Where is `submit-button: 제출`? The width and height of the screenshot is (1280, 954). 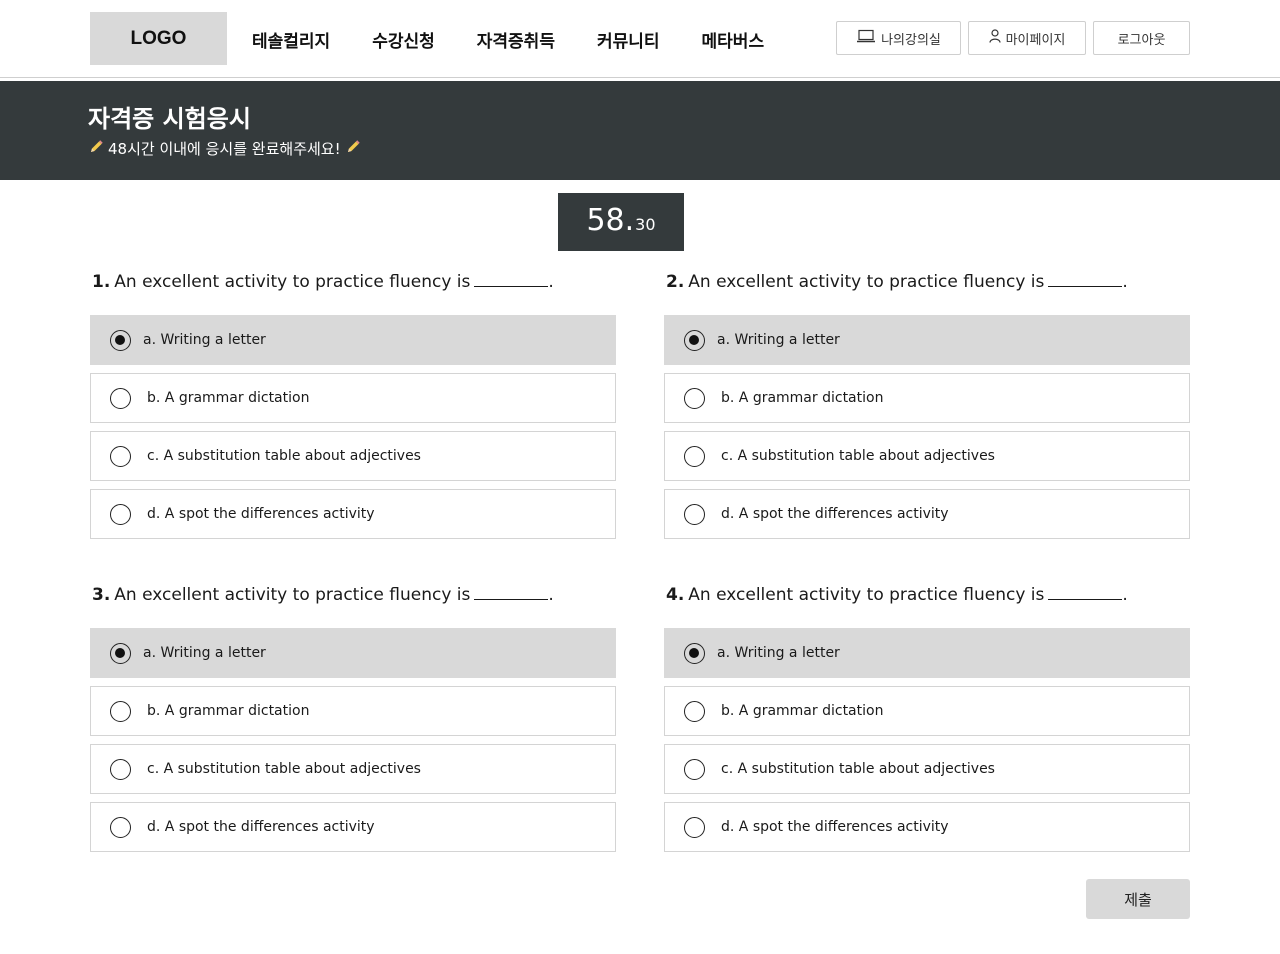
submit-button: 제출 is located at coordinates (1138, 899).